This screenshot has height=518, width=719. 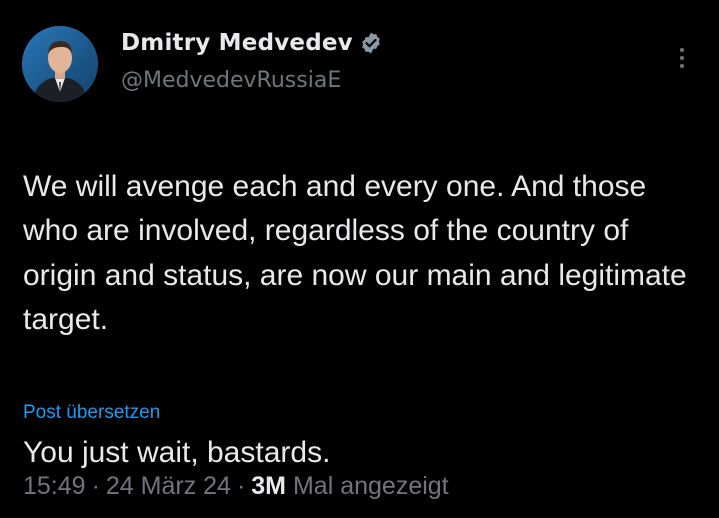 I want to click on display-name: Dmitry Medvedev, so click(x=237, y=43).